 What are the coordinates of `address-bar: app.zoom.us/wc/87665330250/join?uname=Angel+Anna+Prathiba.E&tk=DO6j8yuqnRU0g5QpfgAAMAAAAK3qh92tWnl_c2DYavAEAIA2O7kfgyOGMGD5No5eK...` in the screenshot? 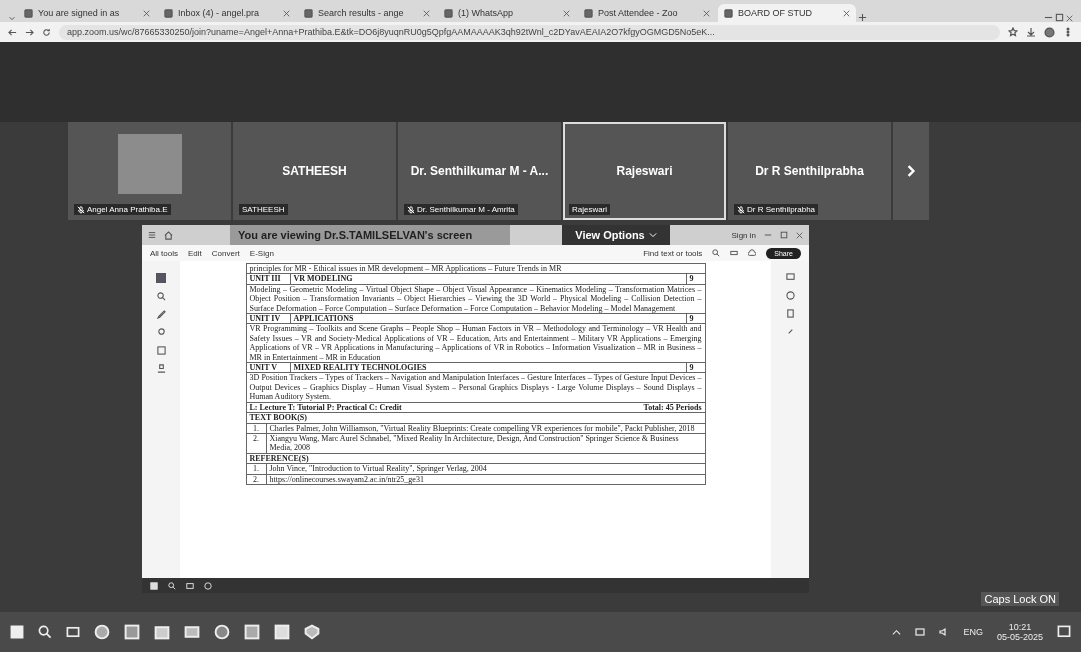 It's located at (529, 32).